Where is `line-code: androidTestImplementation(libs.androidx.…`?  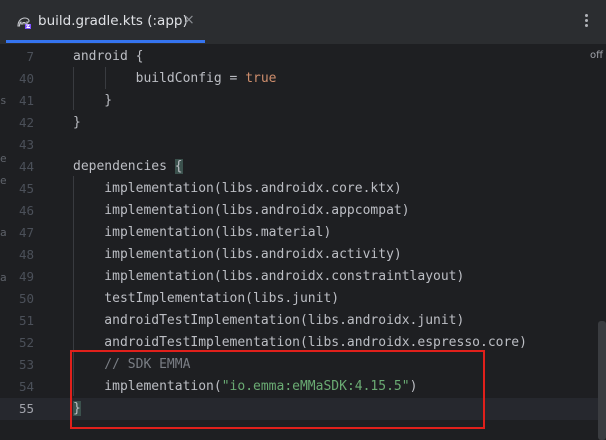 line-code: androidTestImplementation(libs.androidx.… is located at coordinates (268, 321).